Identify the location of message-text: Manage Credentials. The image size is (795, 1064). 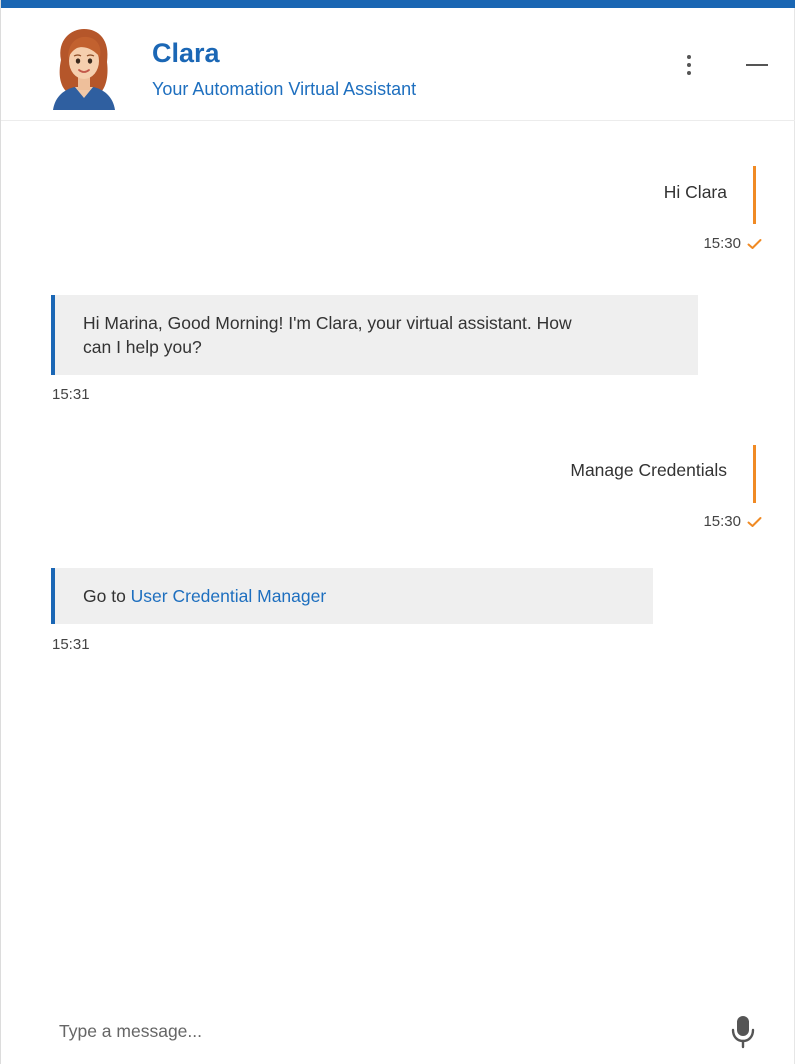
(648, 470).